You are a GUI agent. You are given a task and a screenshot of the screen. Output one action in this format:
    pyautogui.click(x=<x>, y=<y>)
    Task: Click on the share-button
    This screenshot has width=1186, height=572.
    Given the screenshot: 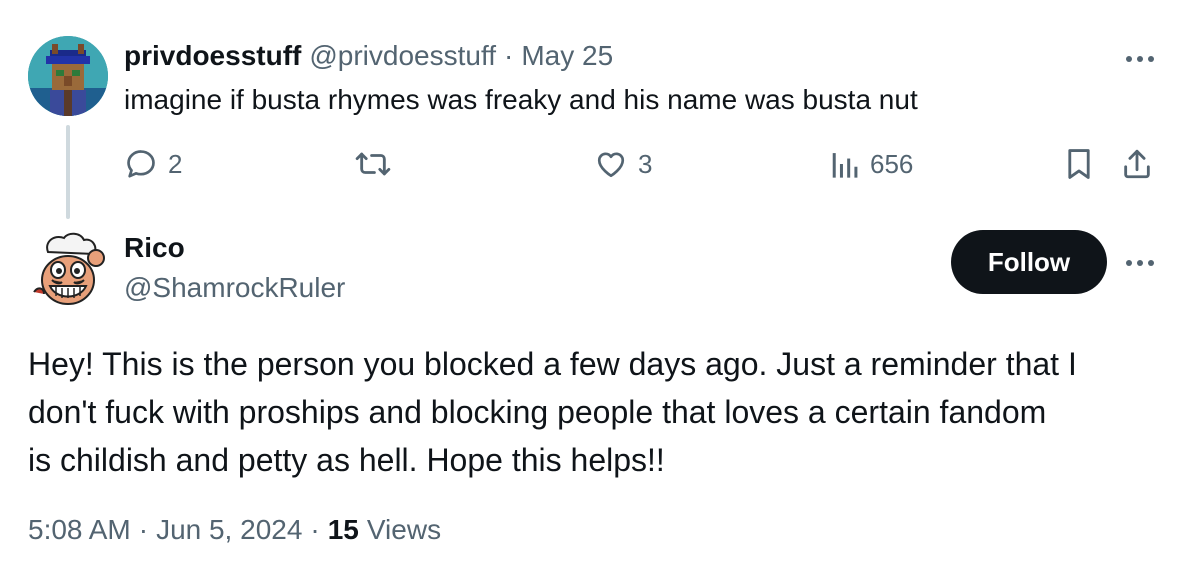 What is the action you would take?
    pyautogui.click(x=1137, y=164)
    